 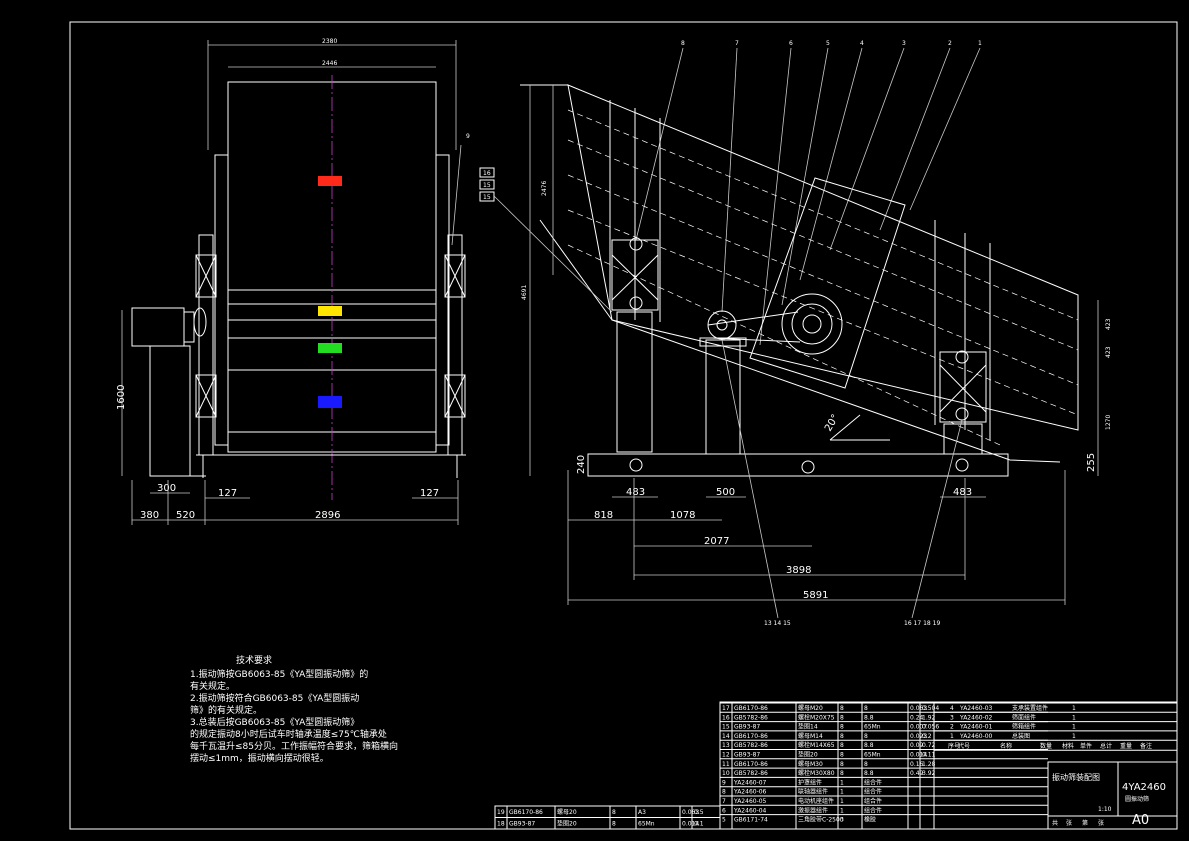 What do you see at coordinates (726, 764) in the screenshot?
I see `bom-cell: 11` at bounding box center [726, 764].